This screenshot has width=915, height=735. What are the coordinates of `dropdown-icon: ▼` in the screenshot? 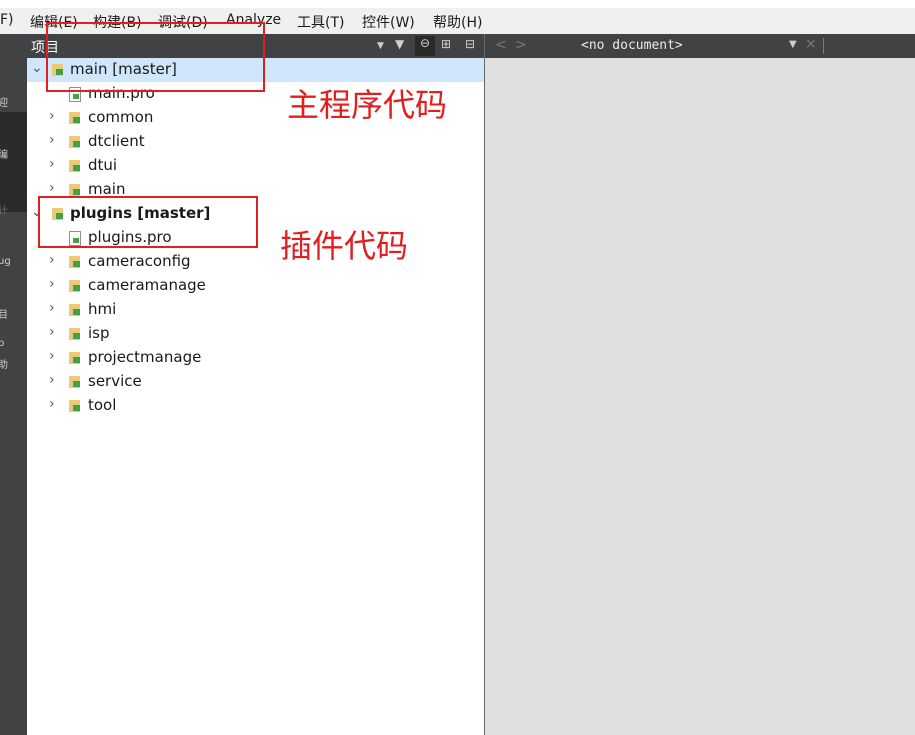 It's located at (380, 46).